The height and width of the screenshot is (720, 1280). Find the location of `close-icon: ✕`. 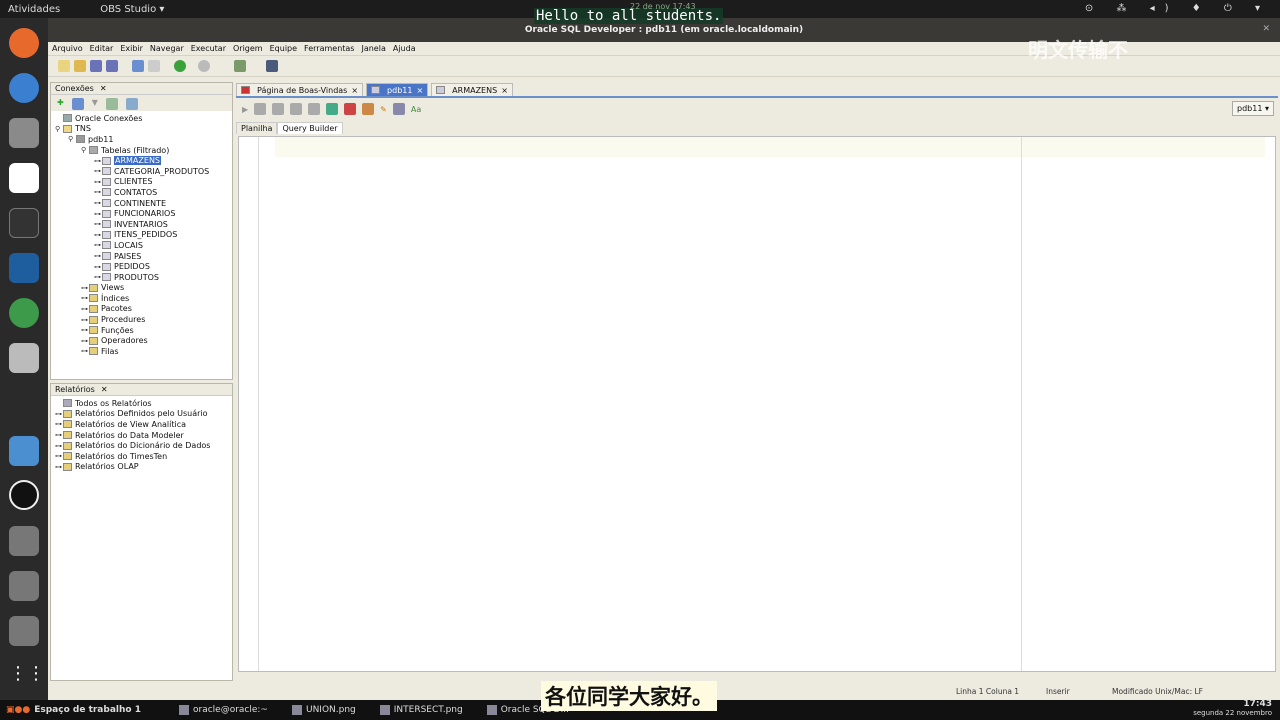

close-icon: ✕ is located at coordinates (1266, 29).